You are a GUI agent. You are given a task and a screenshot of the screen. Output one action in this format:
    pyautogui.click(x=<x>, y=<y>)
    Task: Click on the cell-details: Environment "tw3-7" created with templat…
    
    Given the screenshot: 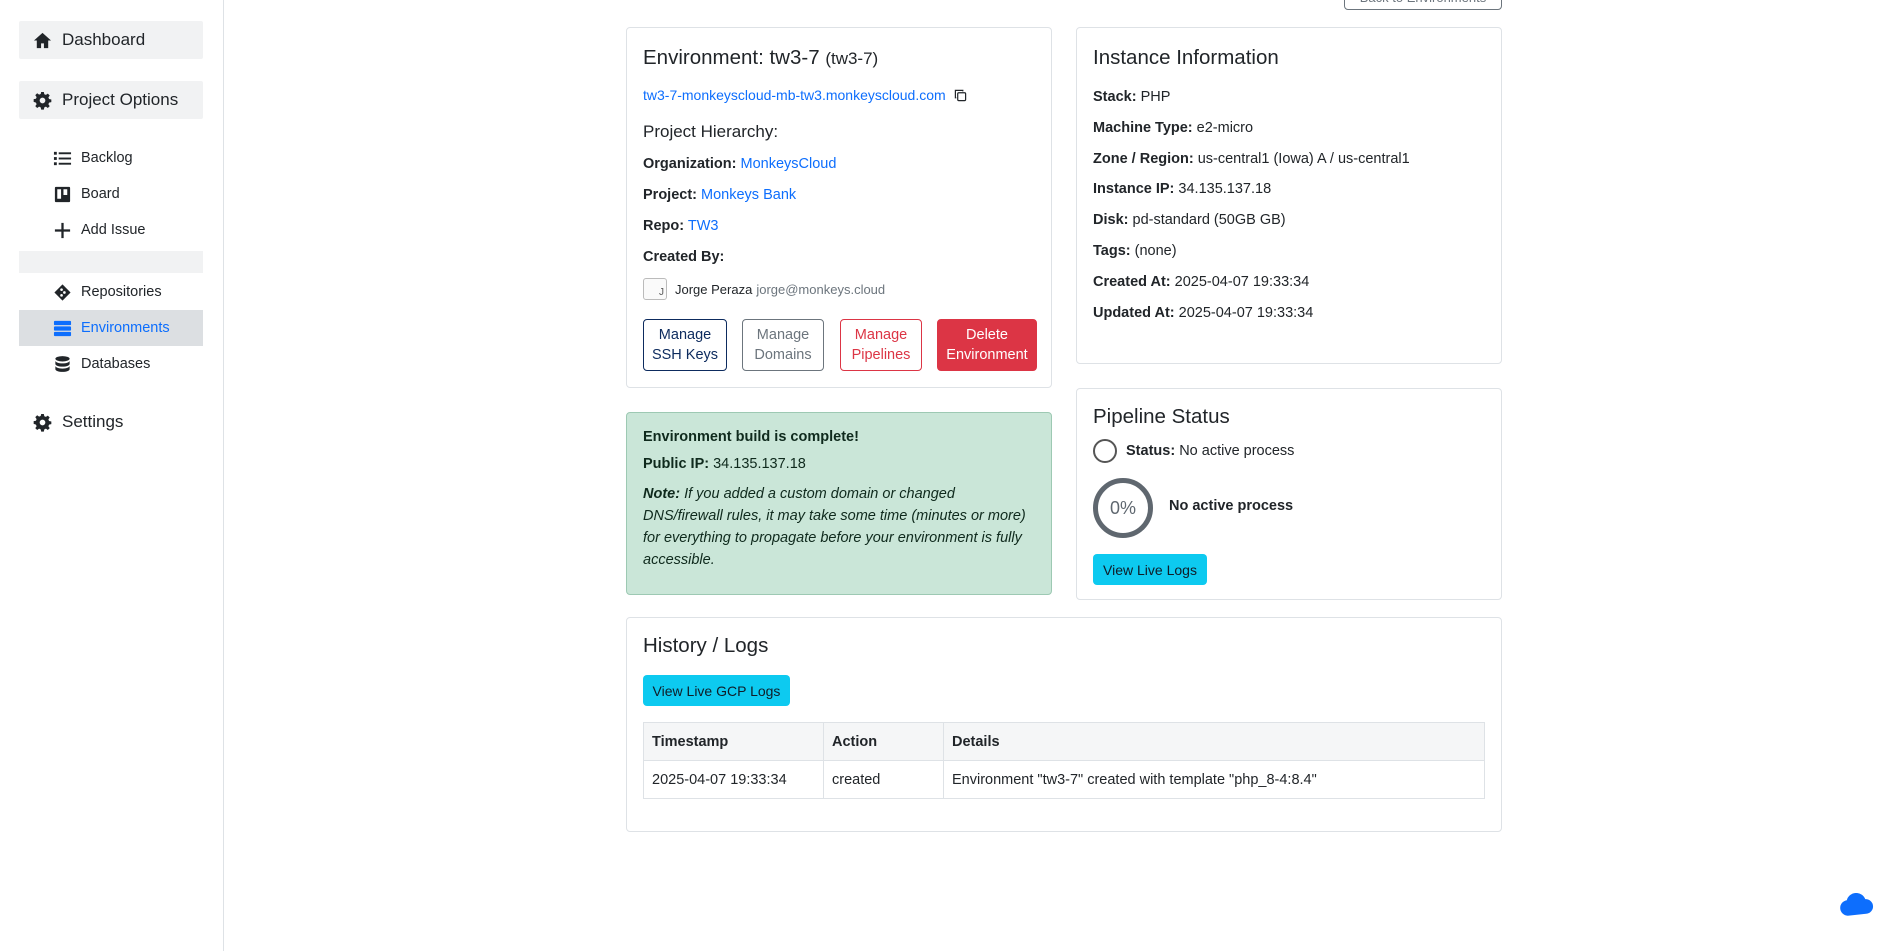 What is the action you would take?
    pyautogui.click(x=1214, y=779)
    